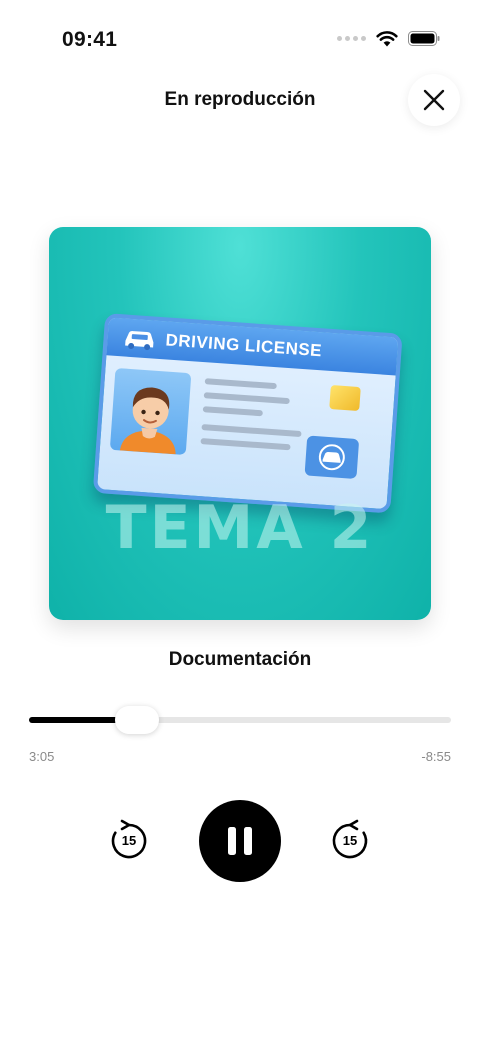 This screenshot has height=1044, width=480. Describe the element at coordinates (243, 345) in the screenshot. I see `license-card-title: DRIVING LICENSE` at that location.